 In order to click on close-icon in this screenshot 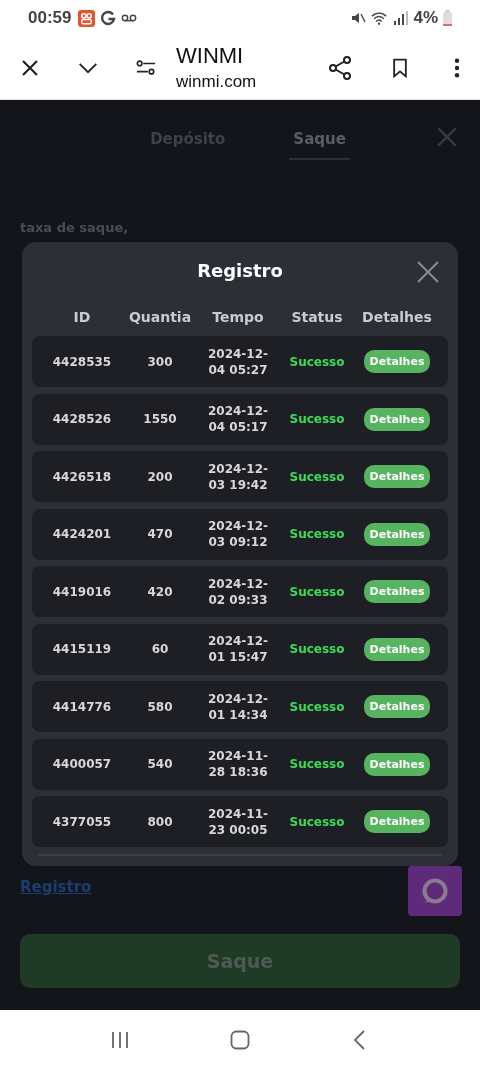, I will do `click(30, 67)`.